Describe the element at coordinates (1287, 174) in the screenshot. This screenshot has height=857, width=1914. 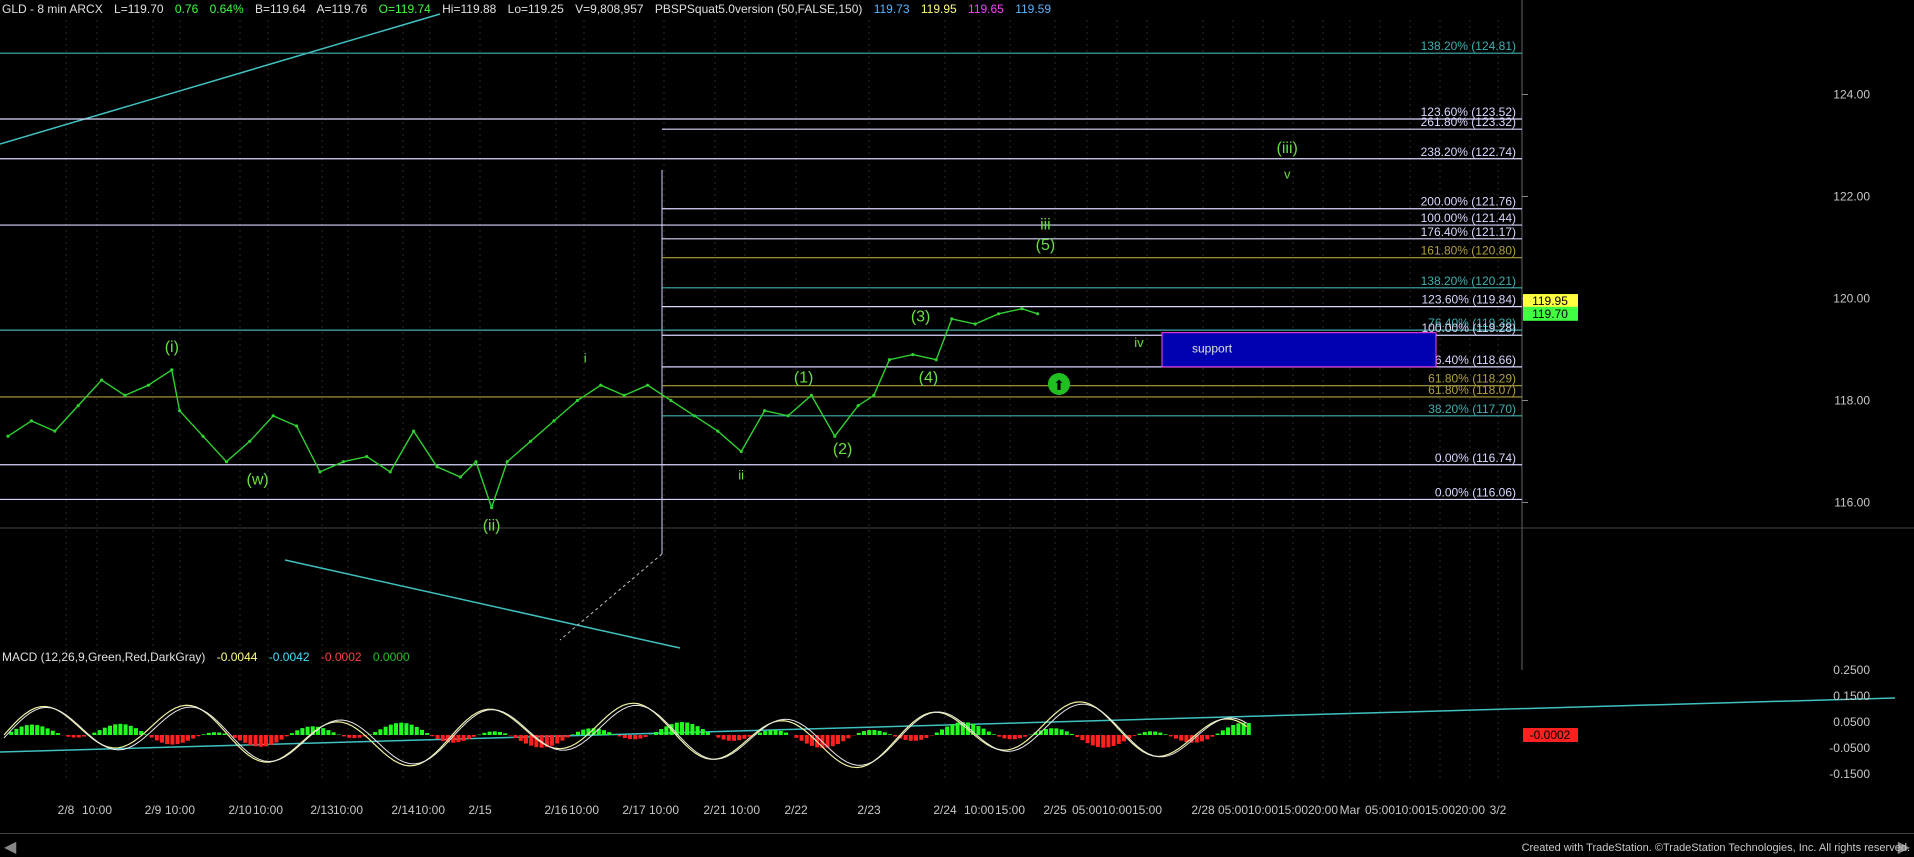
I see `wave-label: v` at that location.